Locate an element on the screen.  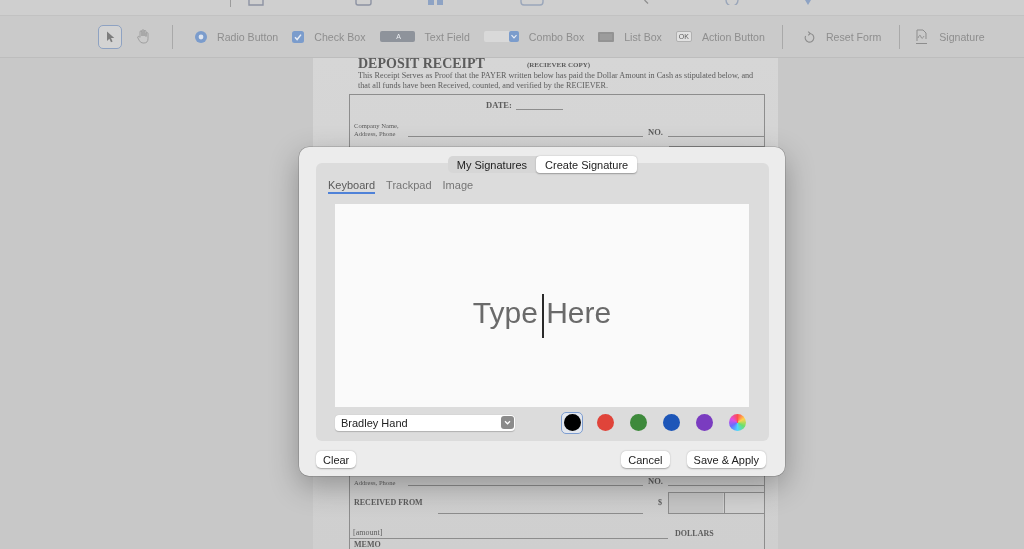
combo-box-icon is located at coordinates (501, 36).